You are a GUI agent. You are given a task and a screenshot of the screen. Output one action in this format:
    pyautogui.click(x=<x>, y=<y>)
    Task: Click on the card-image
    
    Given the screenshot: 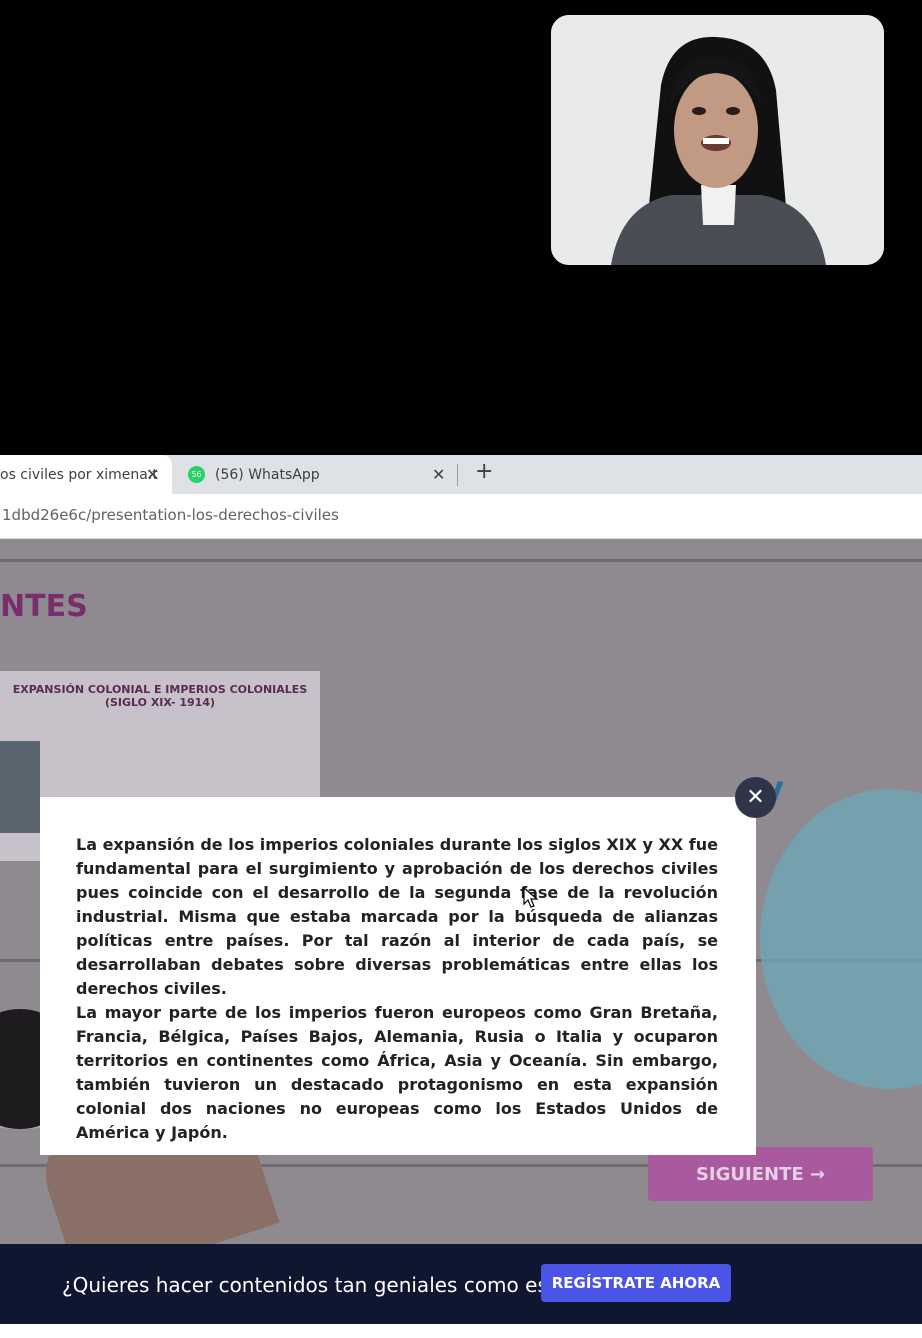 What is the action you would take?
    pyautogui.click(x=20, y=787)
    